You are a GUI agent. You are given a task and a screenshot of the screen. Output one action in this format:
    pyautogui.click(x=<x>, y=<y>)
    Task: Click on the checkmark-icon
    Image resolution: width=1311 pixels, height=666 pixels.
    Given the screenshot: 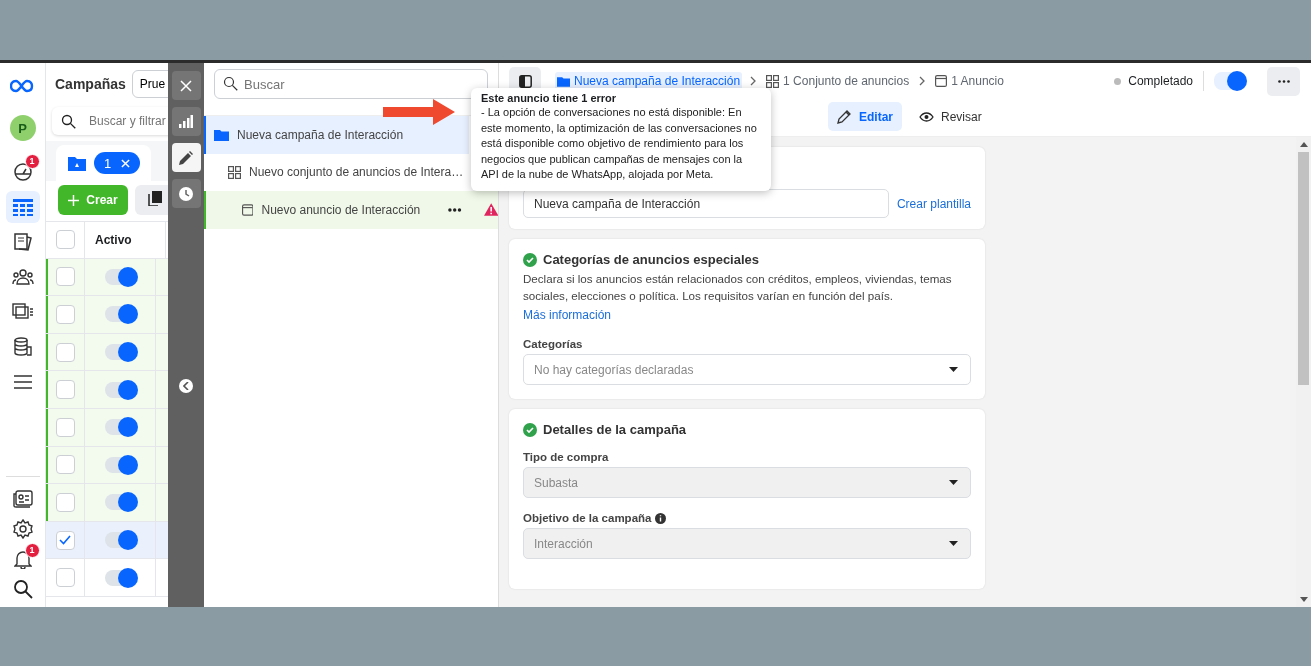 What is the action you would take?
    pyautogui.click(x=65, y=540)
    